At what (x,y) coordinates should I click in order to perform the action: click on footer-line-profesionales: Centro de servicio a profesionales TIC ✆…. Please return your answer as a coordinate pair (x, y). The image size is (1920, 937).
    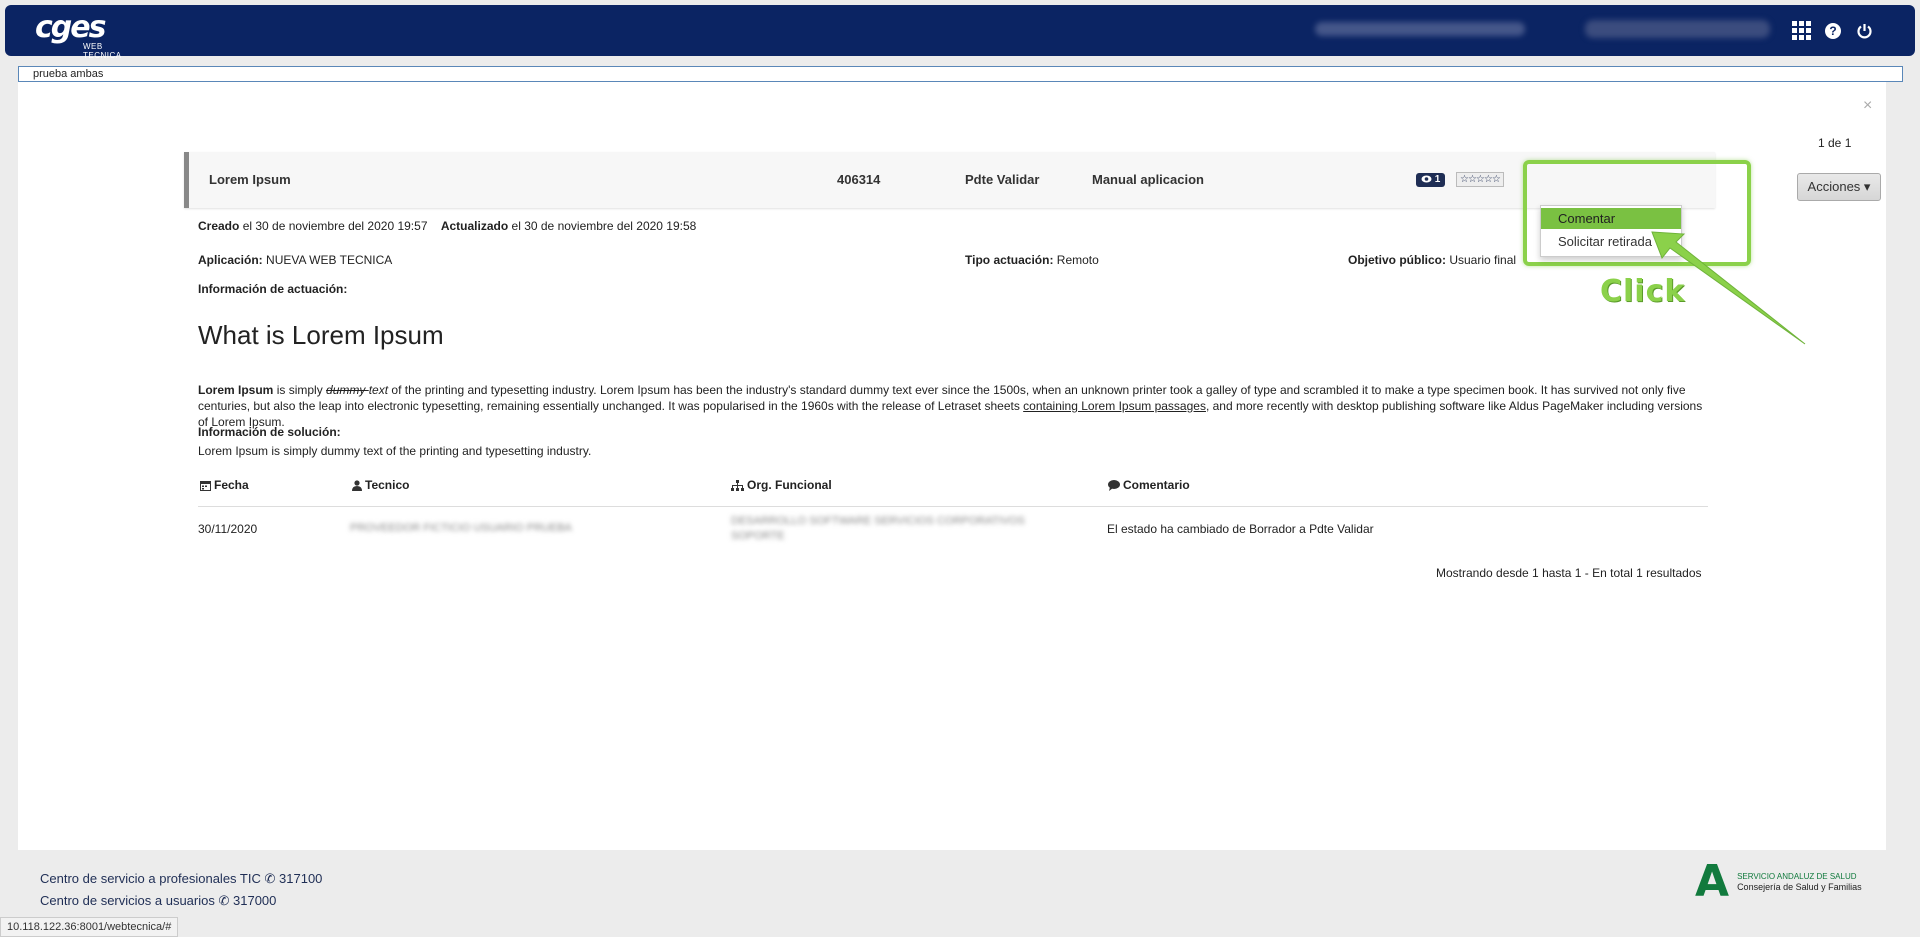
    Looking at the image, I should click on (181, 878).